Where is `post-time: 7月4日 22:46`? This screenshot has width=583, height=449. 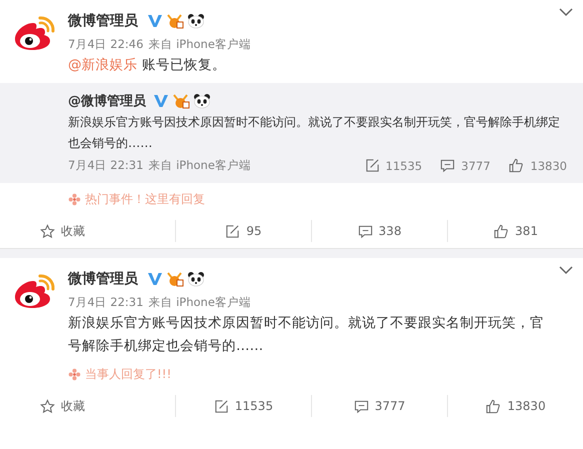
post-time: 7月4日 22:46 is located at coordinates (106, 44).